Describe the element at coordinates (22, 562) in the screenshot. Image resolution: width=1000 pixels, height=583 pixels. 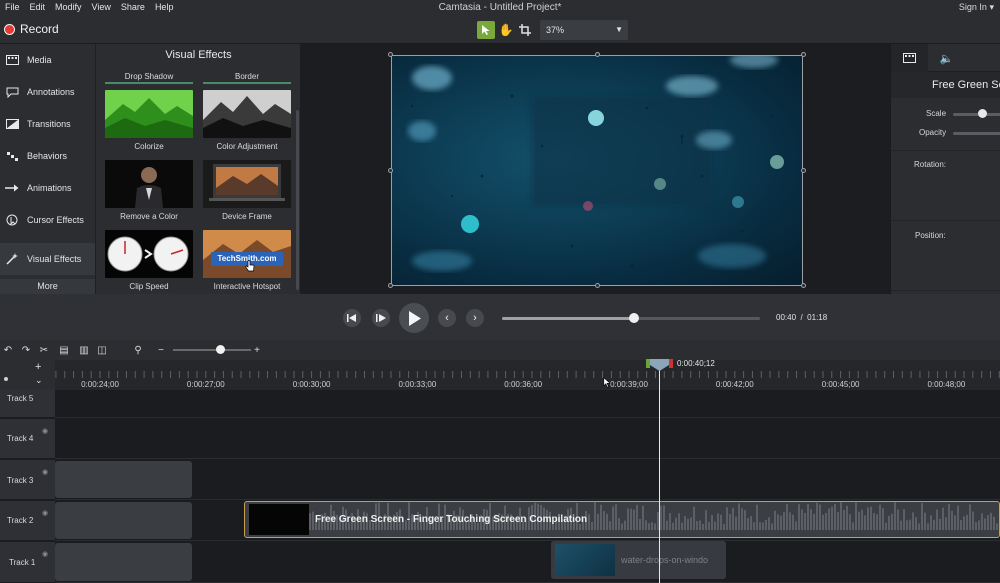
I see `track-name: Track 1` at that location.